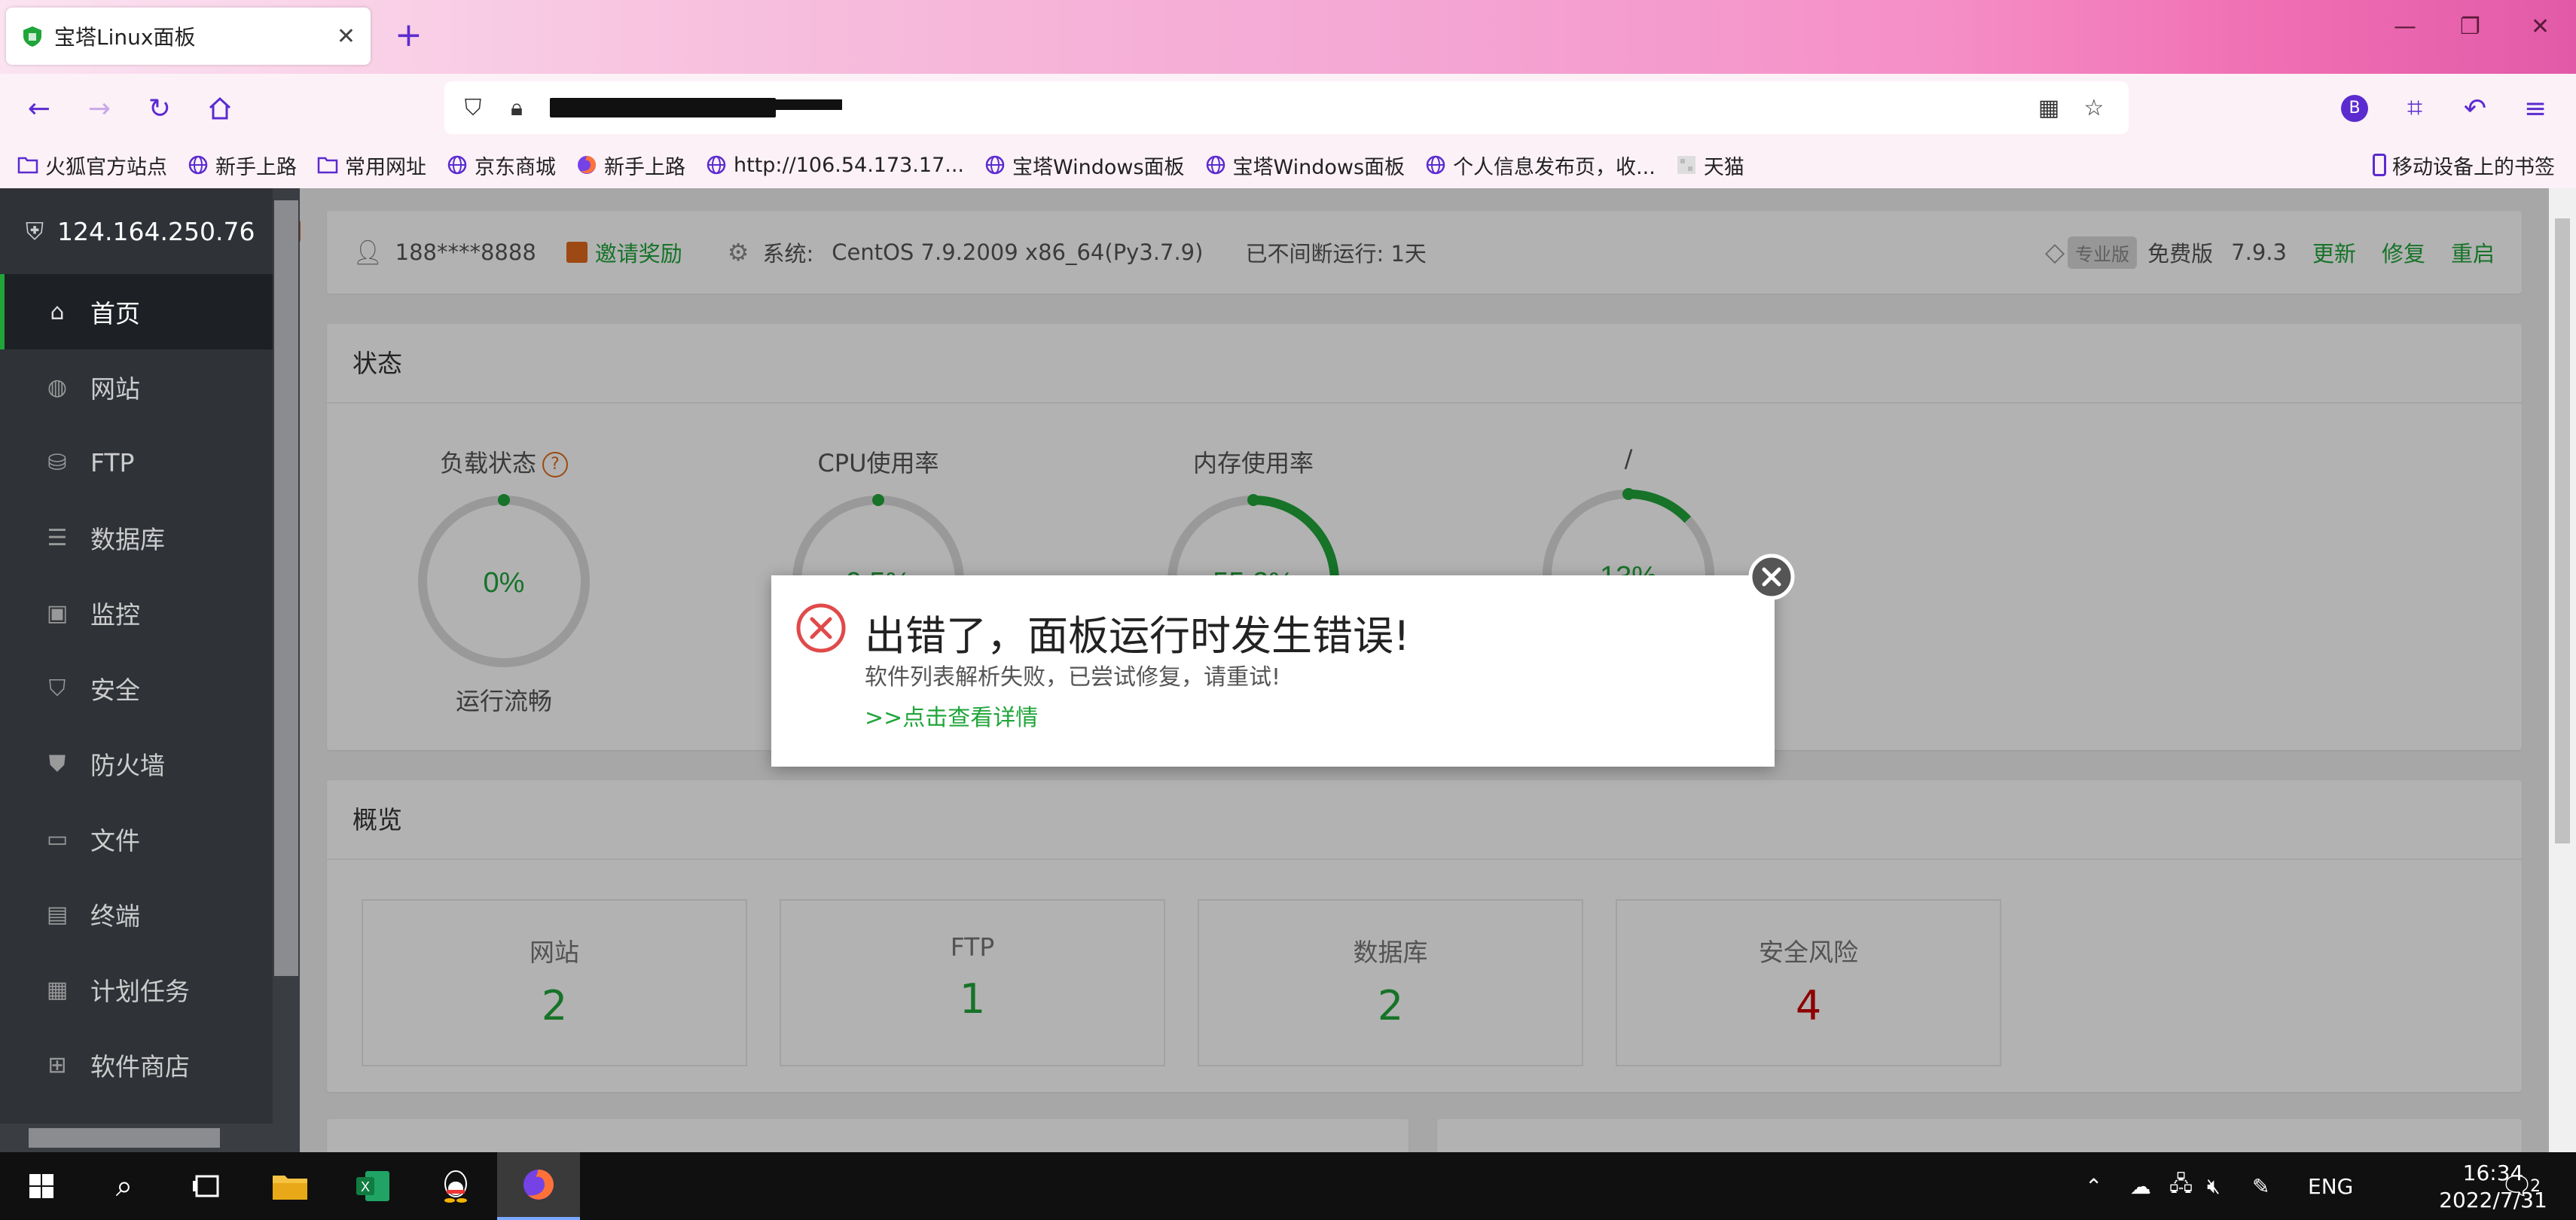 Image resolution: width=2576 pixels, height=1220 pixels. Describe the element at coordinates (1772, 577) in the screenshot. I see `dialog-close-icon` at that location.